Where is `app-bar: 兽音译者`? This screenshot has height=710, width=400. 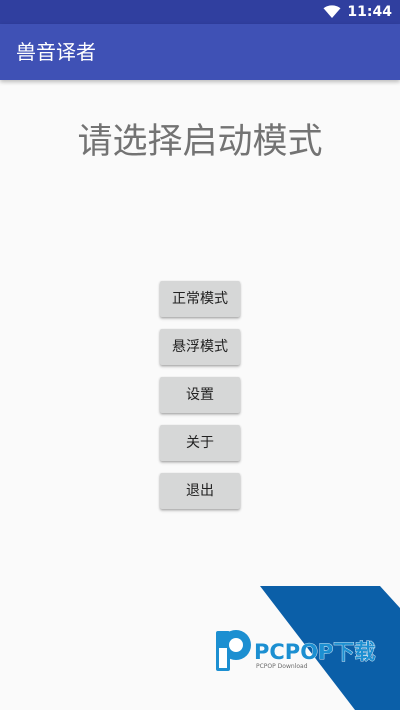
app-bar: 兽音译者 is located at coordinates (200, 52).